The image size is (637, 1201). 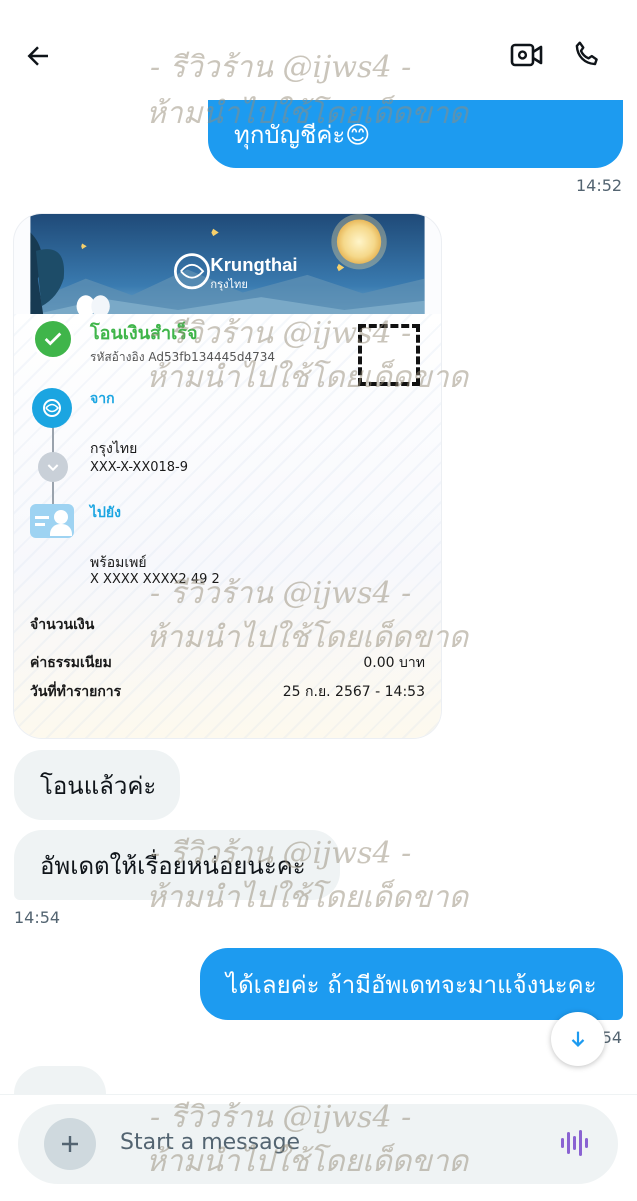 I want to click on chat-header, so click(x=318, y=55).